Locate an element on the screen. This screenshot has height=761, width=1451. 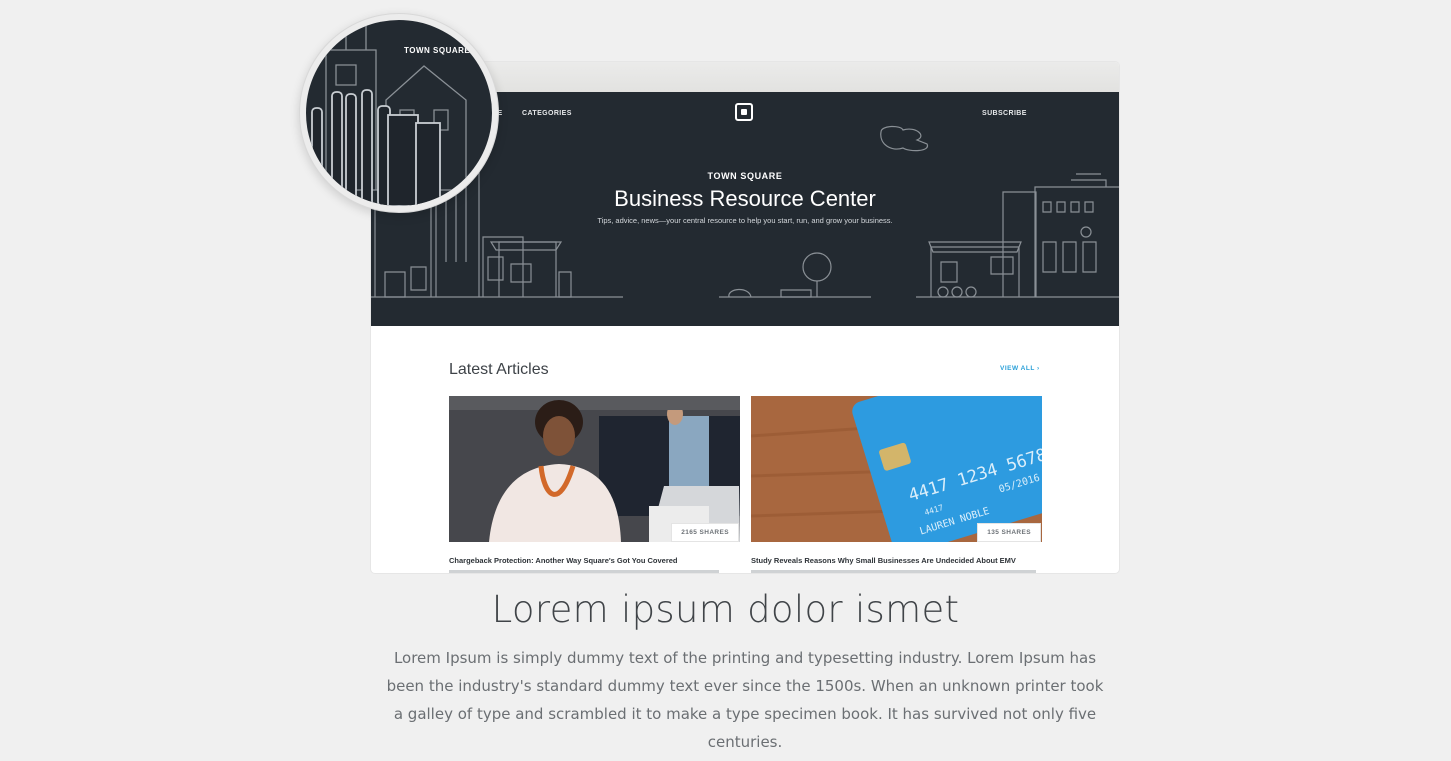
hero-title: Business Resource Center is located at coordinates (745, 198).